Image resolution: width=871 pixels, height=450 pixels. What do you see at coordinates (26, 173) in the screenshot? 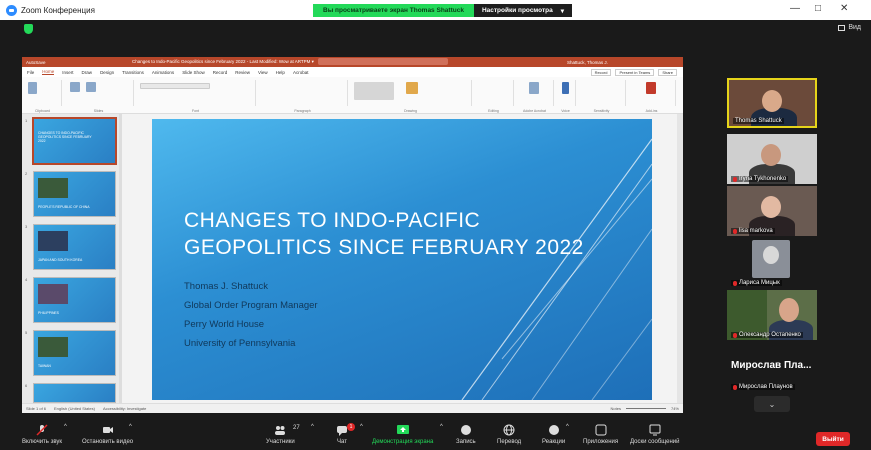
I see `thumb-number: 2` at bounding box center [26, 173].